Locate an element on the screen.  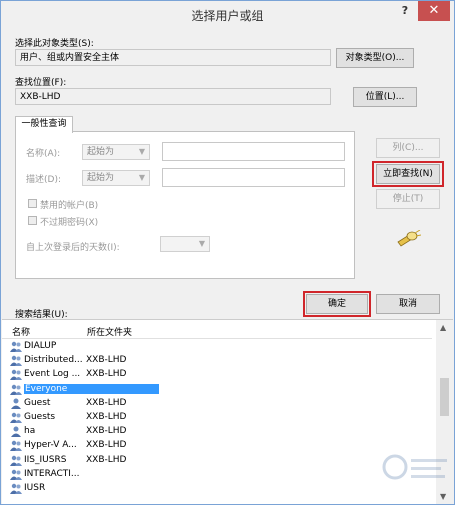
cancel-button: 取消 is located at coordinates (408, 304).